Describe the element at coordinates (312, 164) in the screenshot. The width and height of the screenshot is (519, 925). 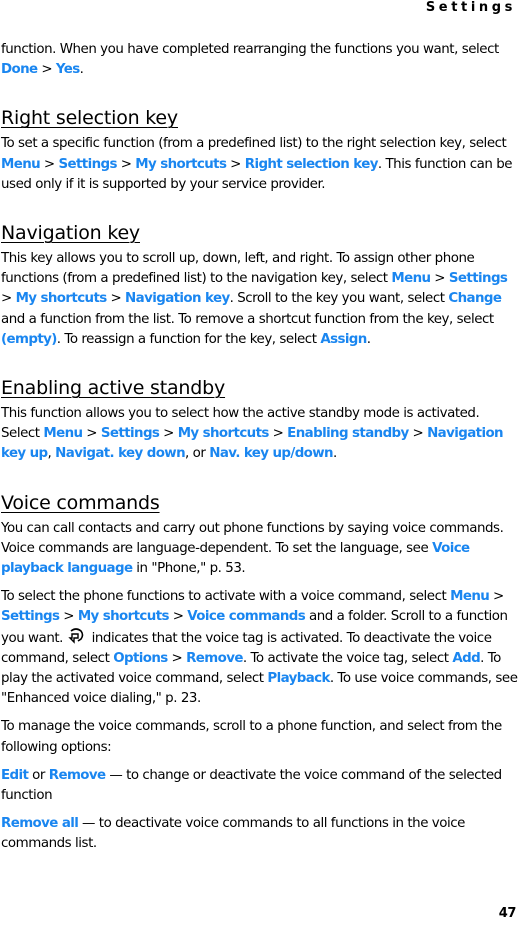
I see `link-right-selection-key: Right selection key` at that location.